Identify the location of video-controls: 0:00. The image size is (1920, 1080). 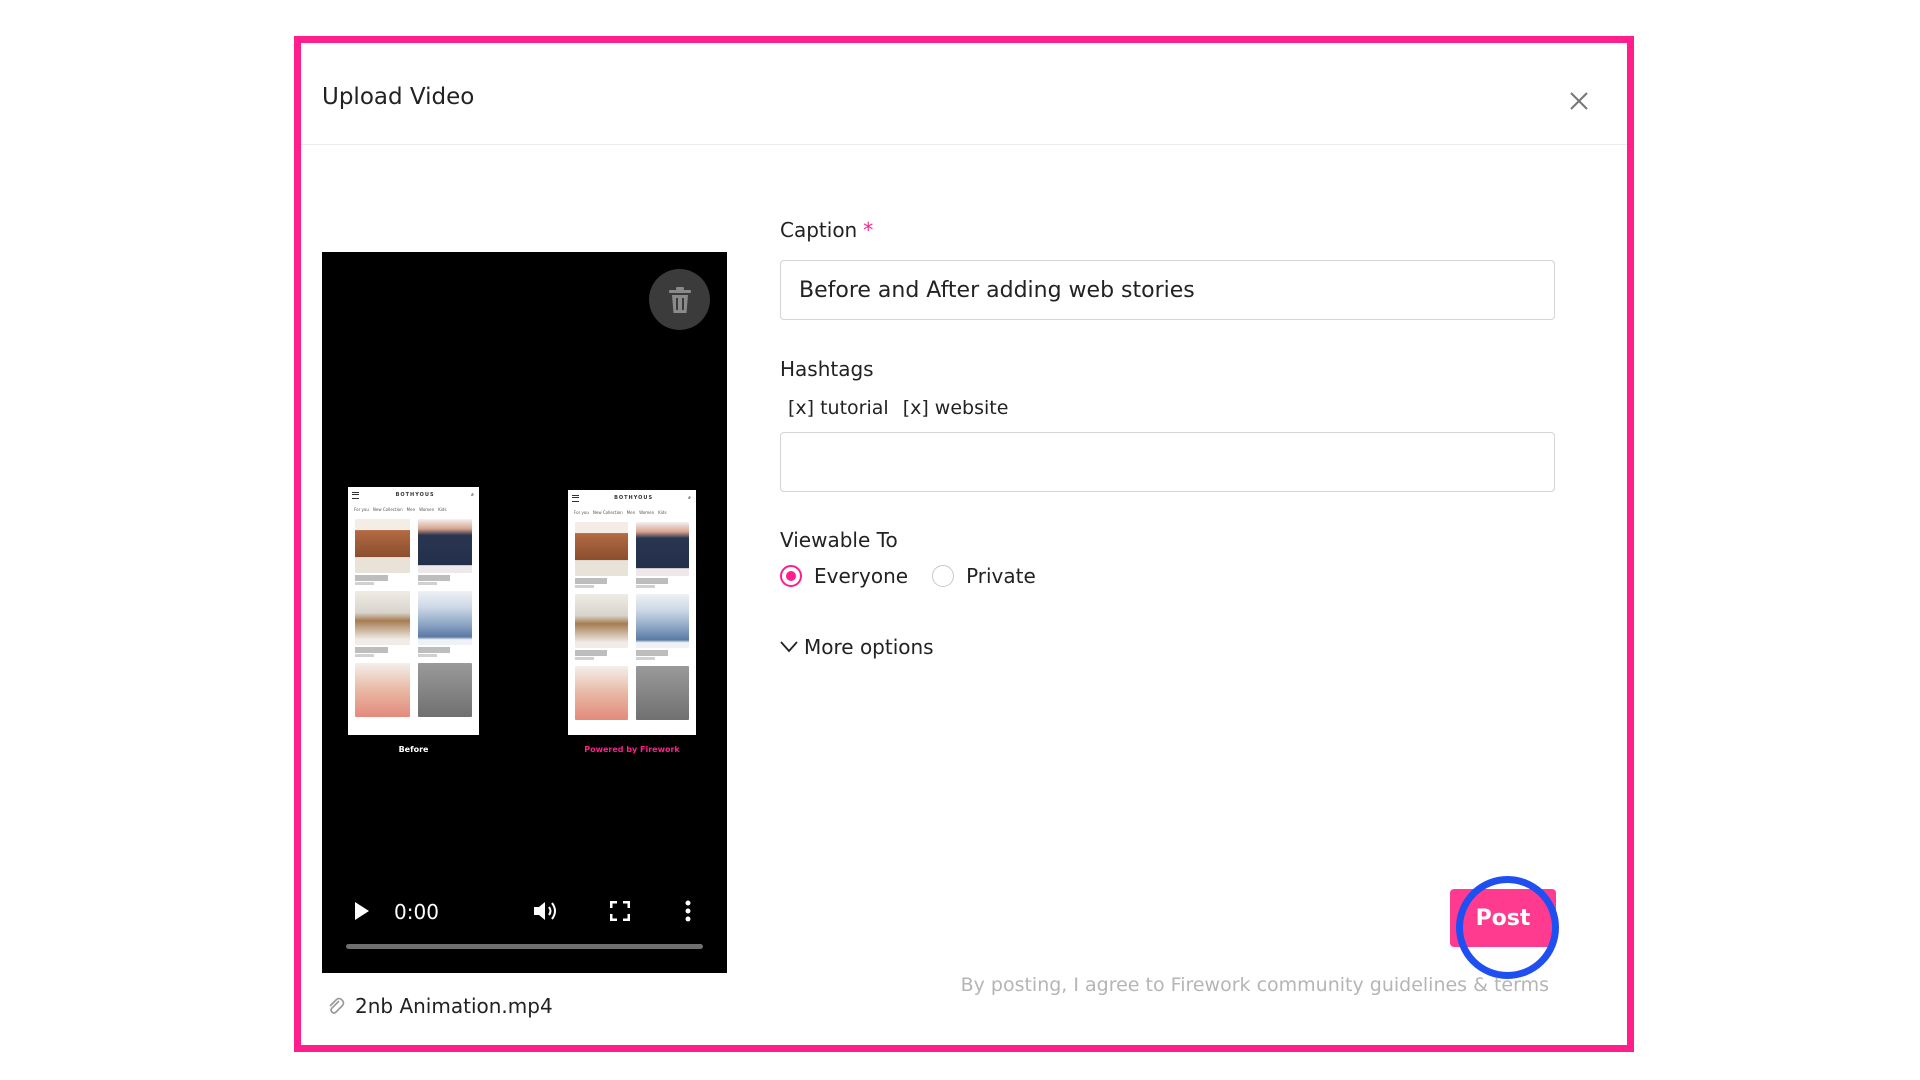
(524, 912).